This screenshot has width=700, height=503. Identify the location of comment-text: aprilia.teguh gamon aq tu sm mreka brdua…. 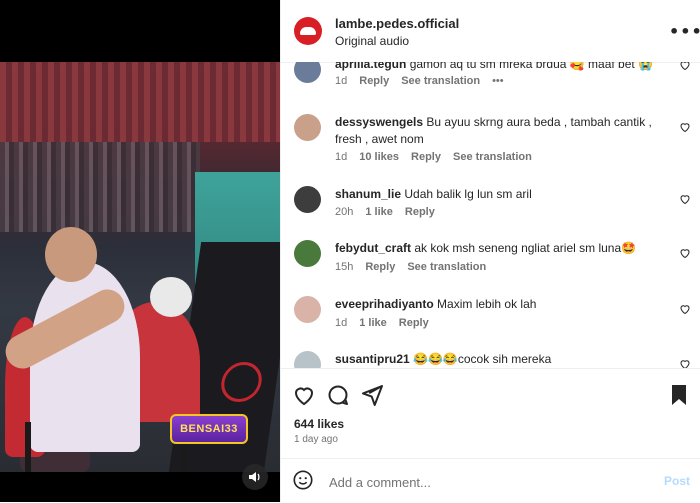
(500, 67).